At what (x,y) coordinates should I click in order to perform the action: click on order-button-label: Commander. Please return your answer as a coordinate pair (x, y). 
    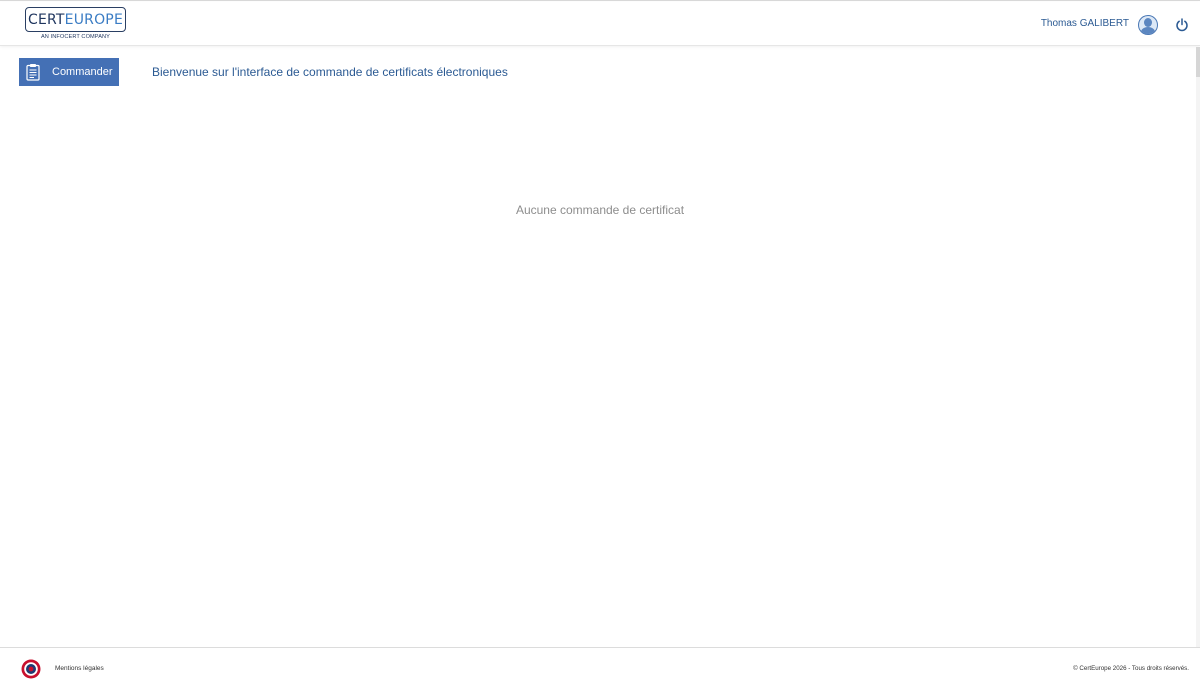
    Looking at the image, I should click on (82, 72).